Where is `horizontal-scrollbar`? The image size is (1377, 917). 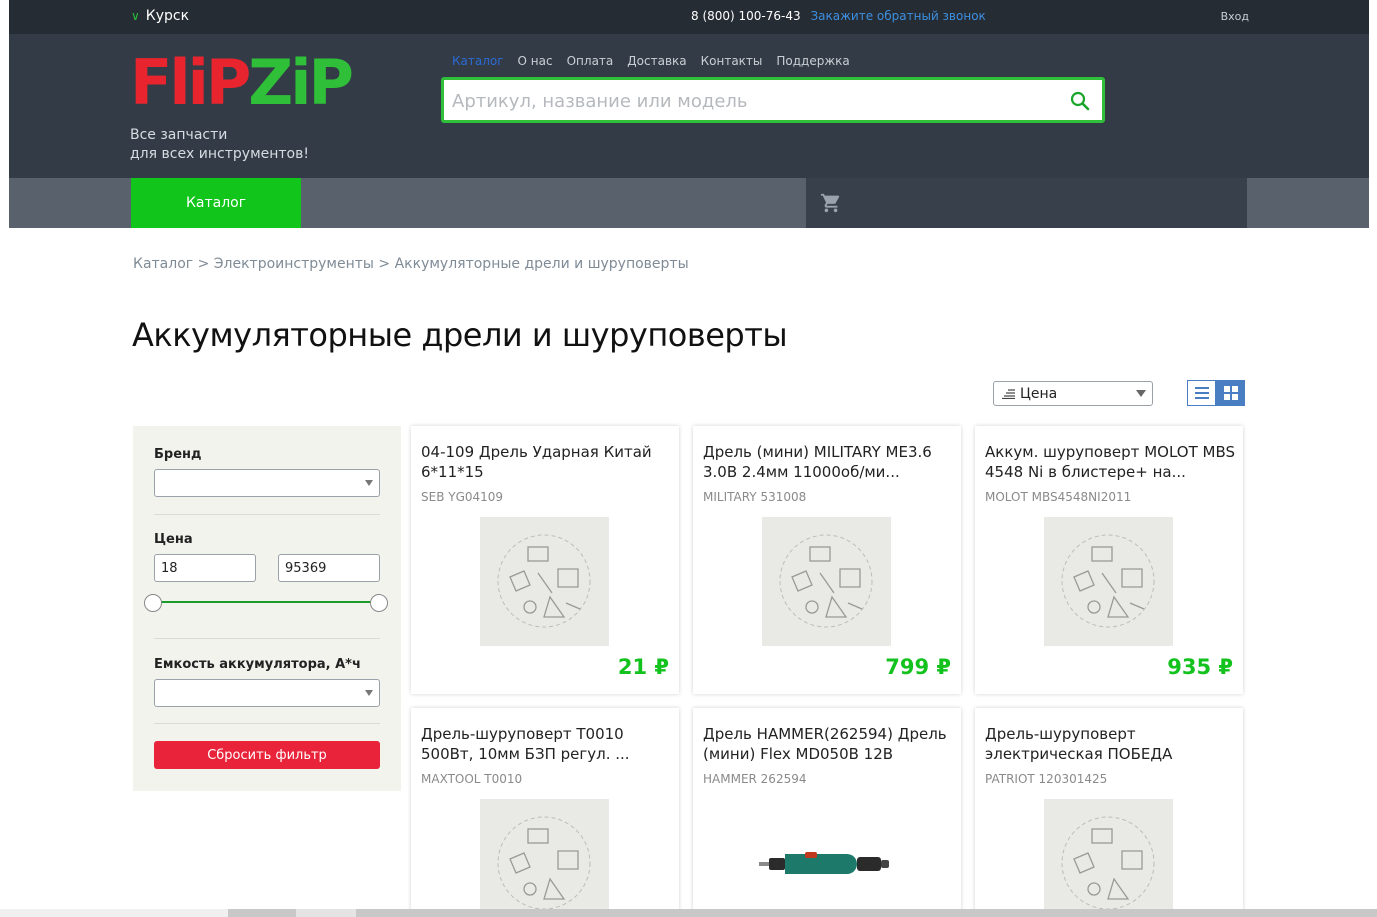
horizontal-scrollbar is located at coordinates (688, 913).